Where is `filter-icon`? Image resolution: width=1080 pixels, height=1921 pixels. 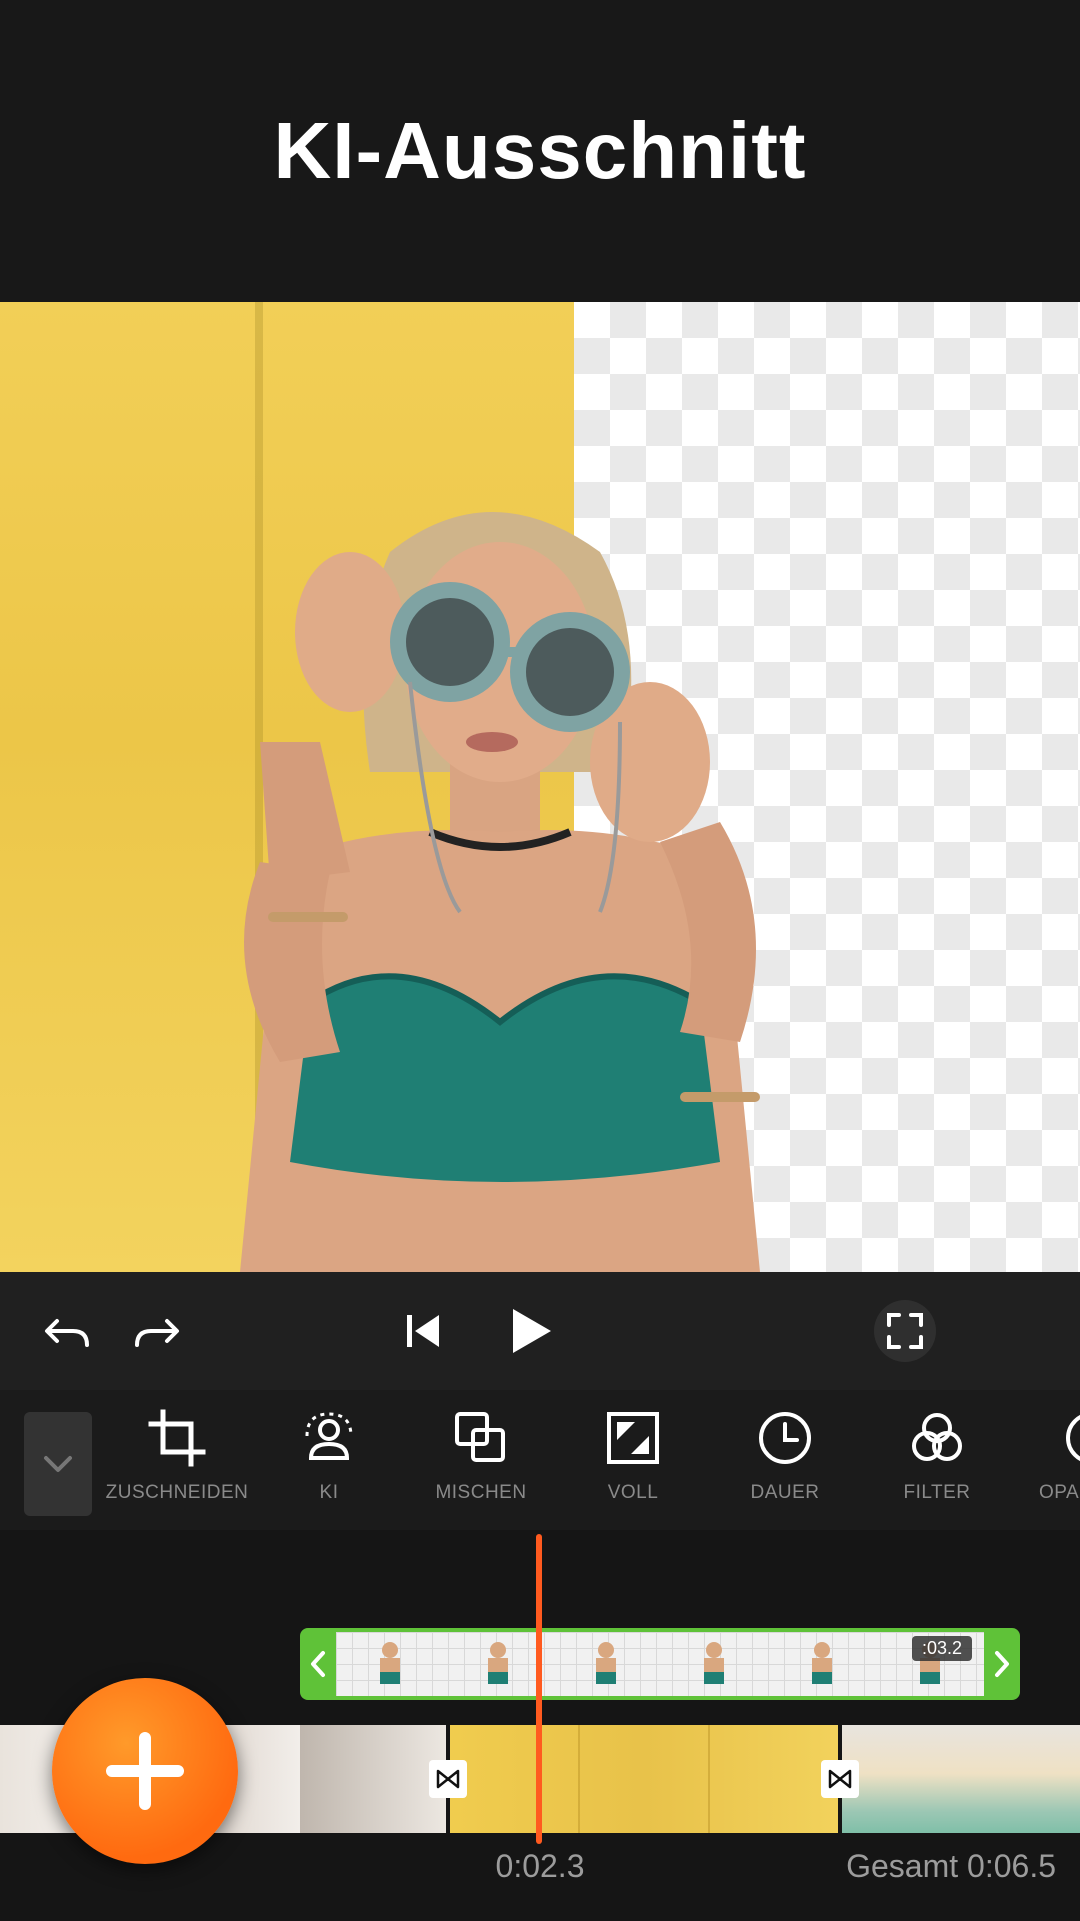 filter-icon is located at coordinates (937, 1437).